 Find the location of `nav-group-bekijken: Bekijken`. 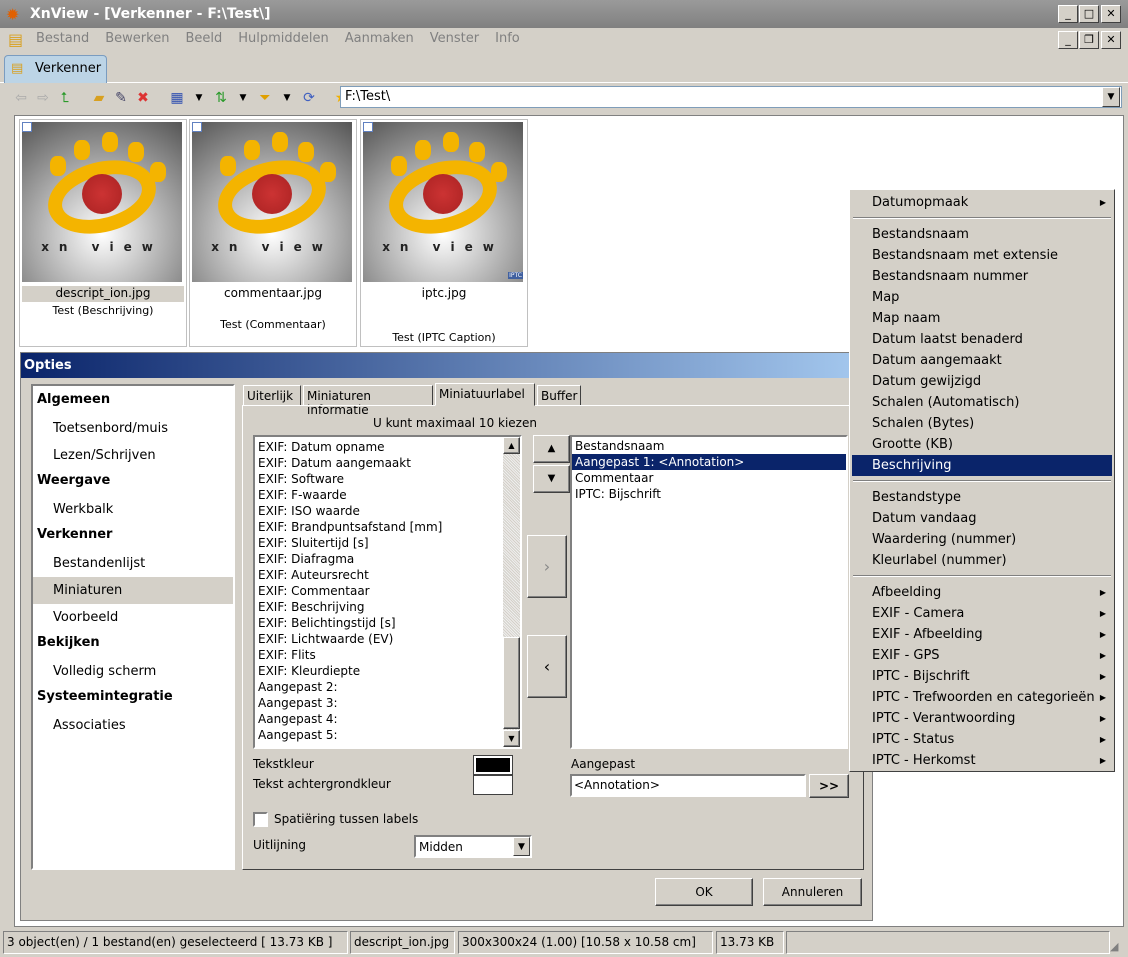

nav-group-bekijken: Bekijken is located at coordinates (68, 642).